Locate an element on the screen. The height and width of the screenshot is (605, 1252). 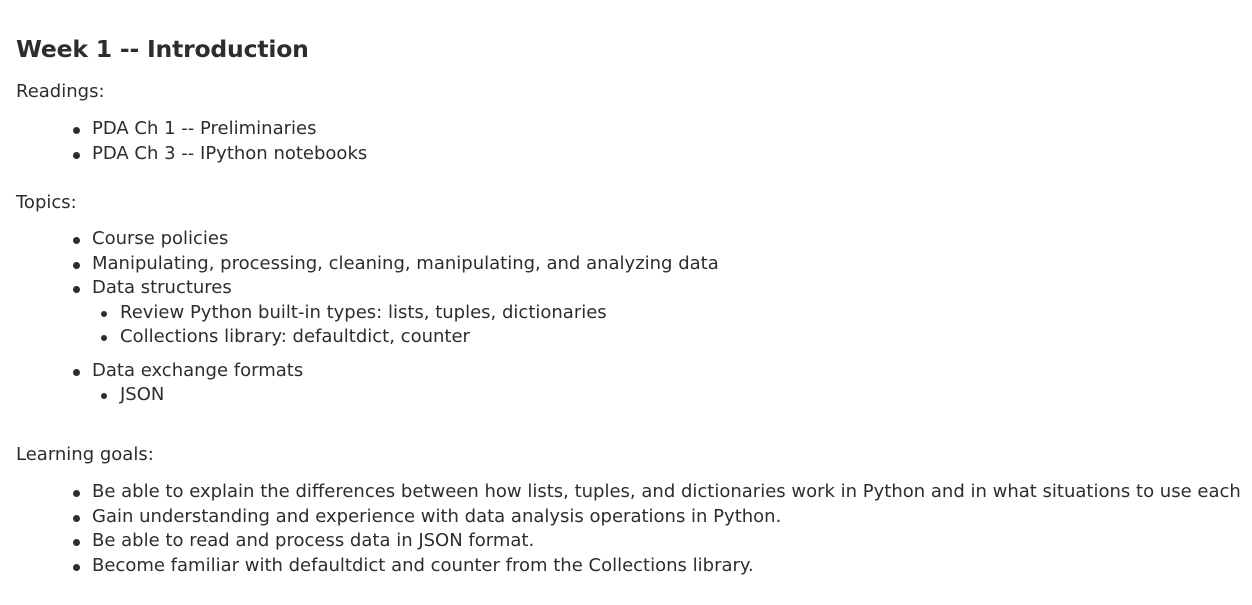
sublist-item: JSON is located at coordinates (408, 395).